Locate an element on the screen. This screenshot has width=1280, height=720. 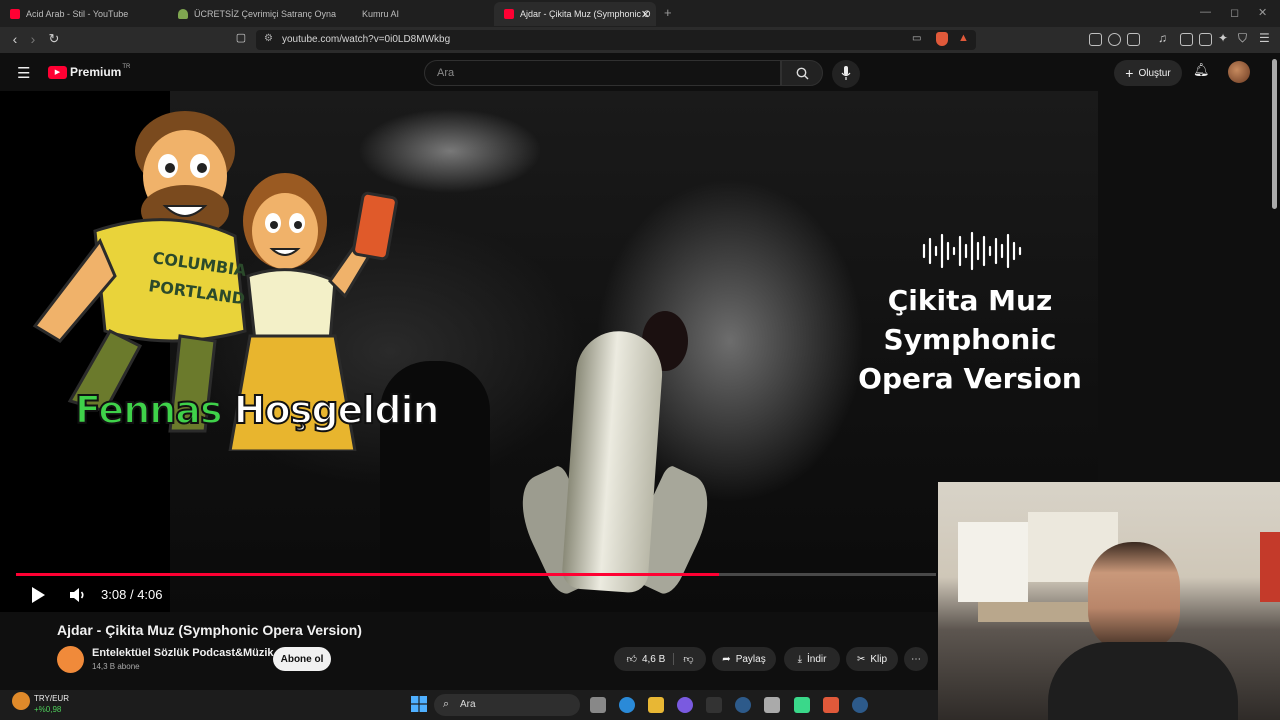
avatar is located at coordinates (1239, 72).